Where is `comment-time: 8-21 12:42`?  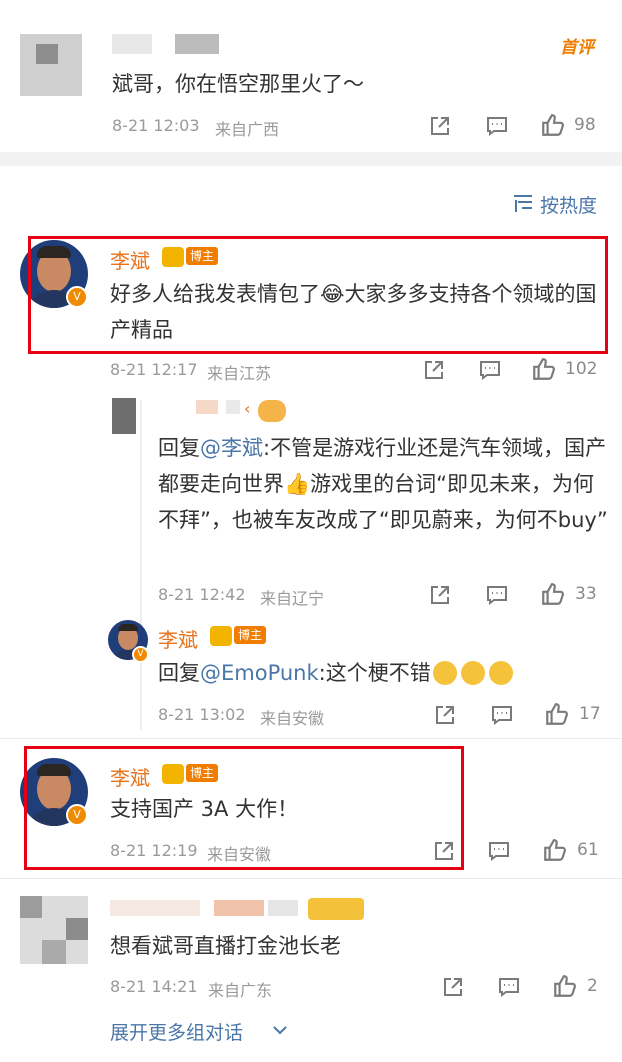
comment-time: 8-21 12:42 is located at coordinates (202, 594).